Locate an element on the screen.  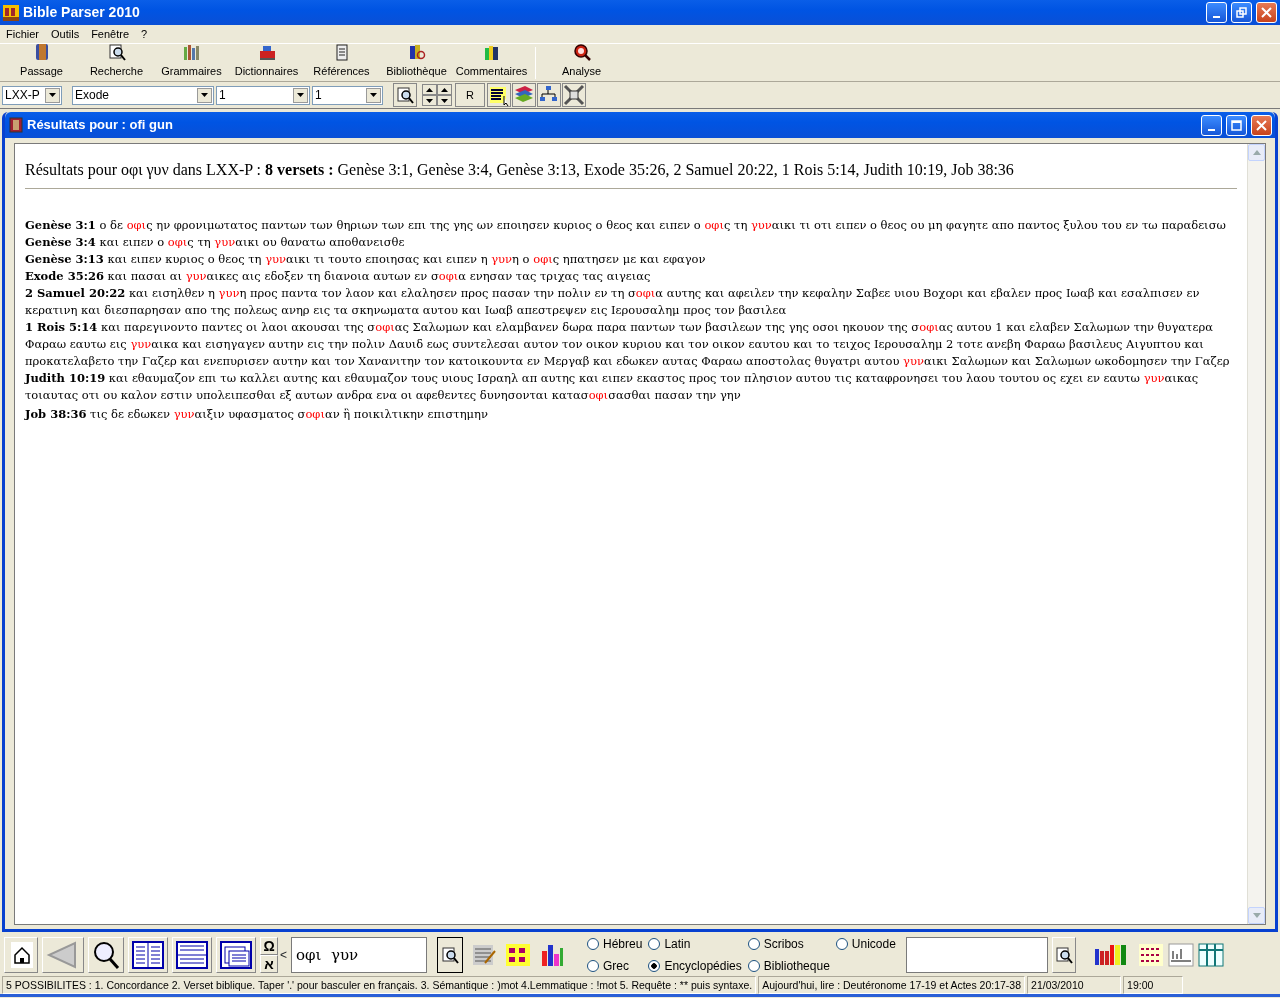
dropdown-field: LXX-P is located at coordinates (32, 95).